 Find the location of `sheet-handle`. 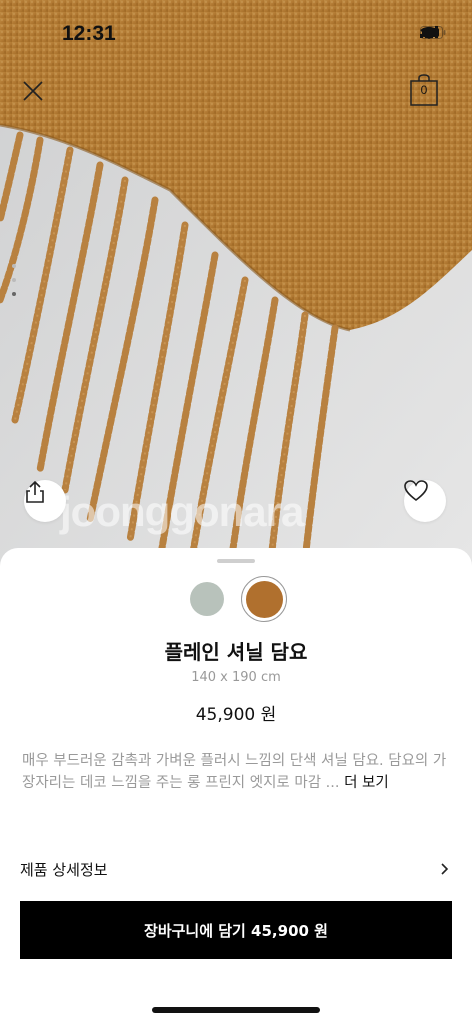

sheet-handle is located at coordinates (236, 561).